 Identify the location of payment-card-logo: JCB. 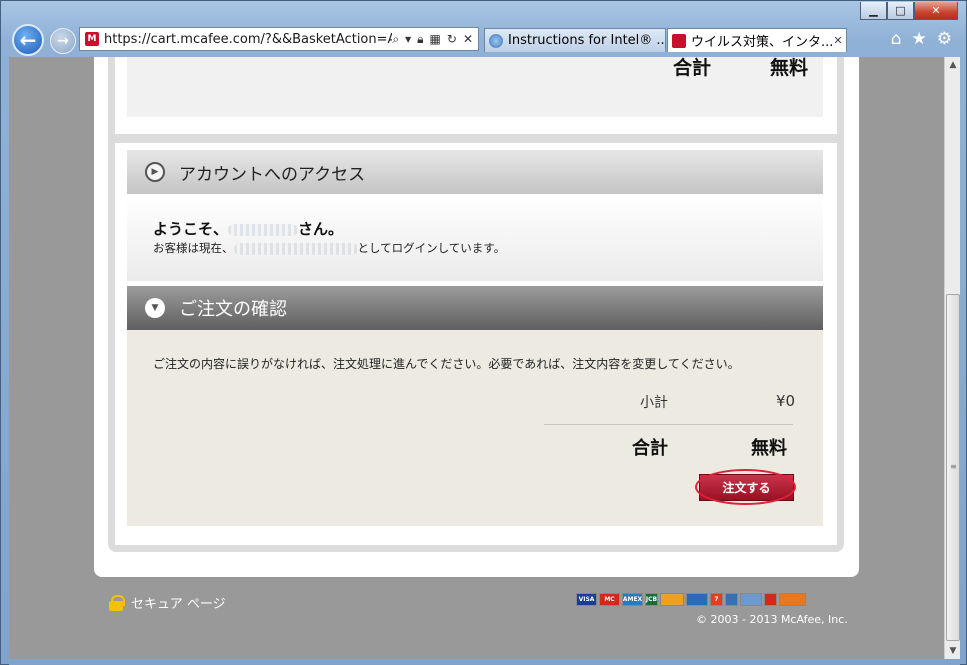
(651, 599).